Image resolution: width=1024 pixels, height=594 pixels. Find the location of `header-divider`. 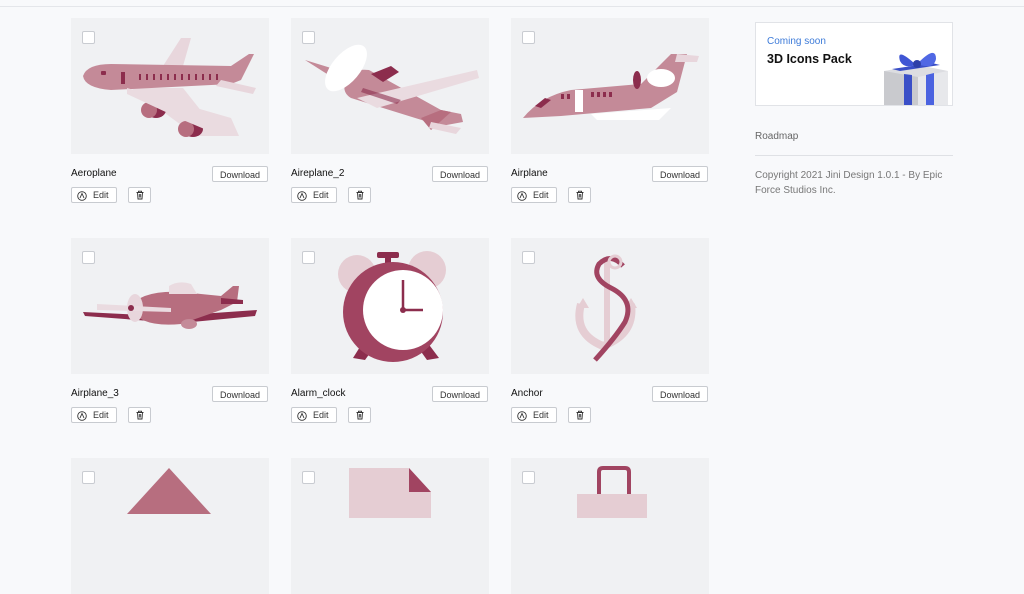

header-divider is located at coordinates (512, 6).